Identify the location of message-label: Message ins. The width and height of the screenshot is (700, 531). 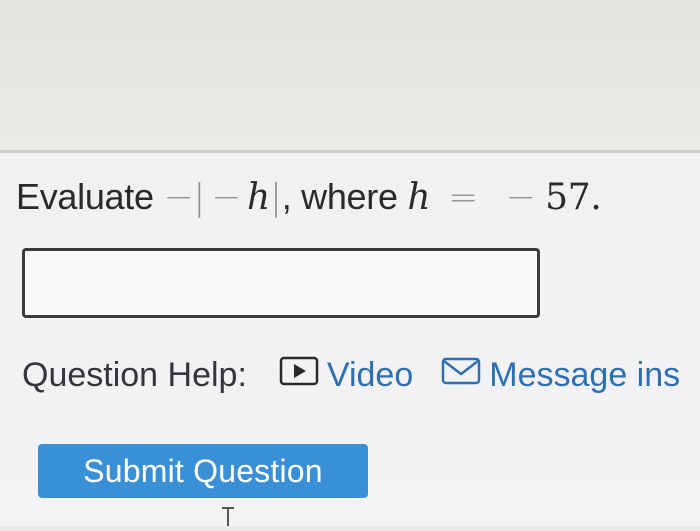
(585, 375).